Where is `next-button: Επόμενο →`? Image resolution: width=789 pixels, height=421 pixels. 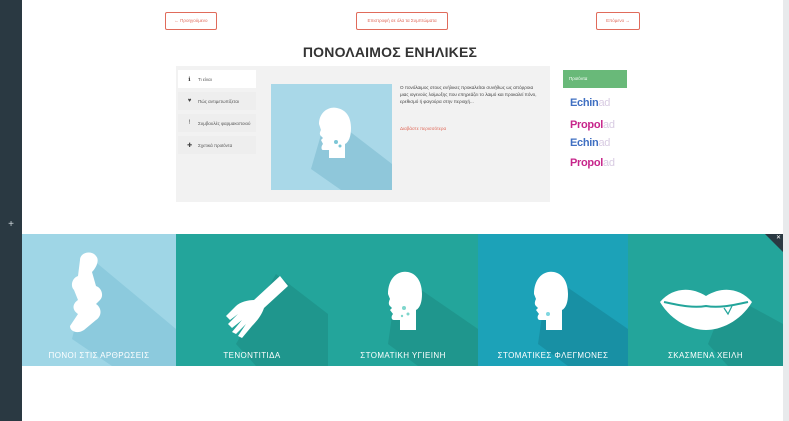
next-button: Επόμενο → is located at coordinates (618, 21).